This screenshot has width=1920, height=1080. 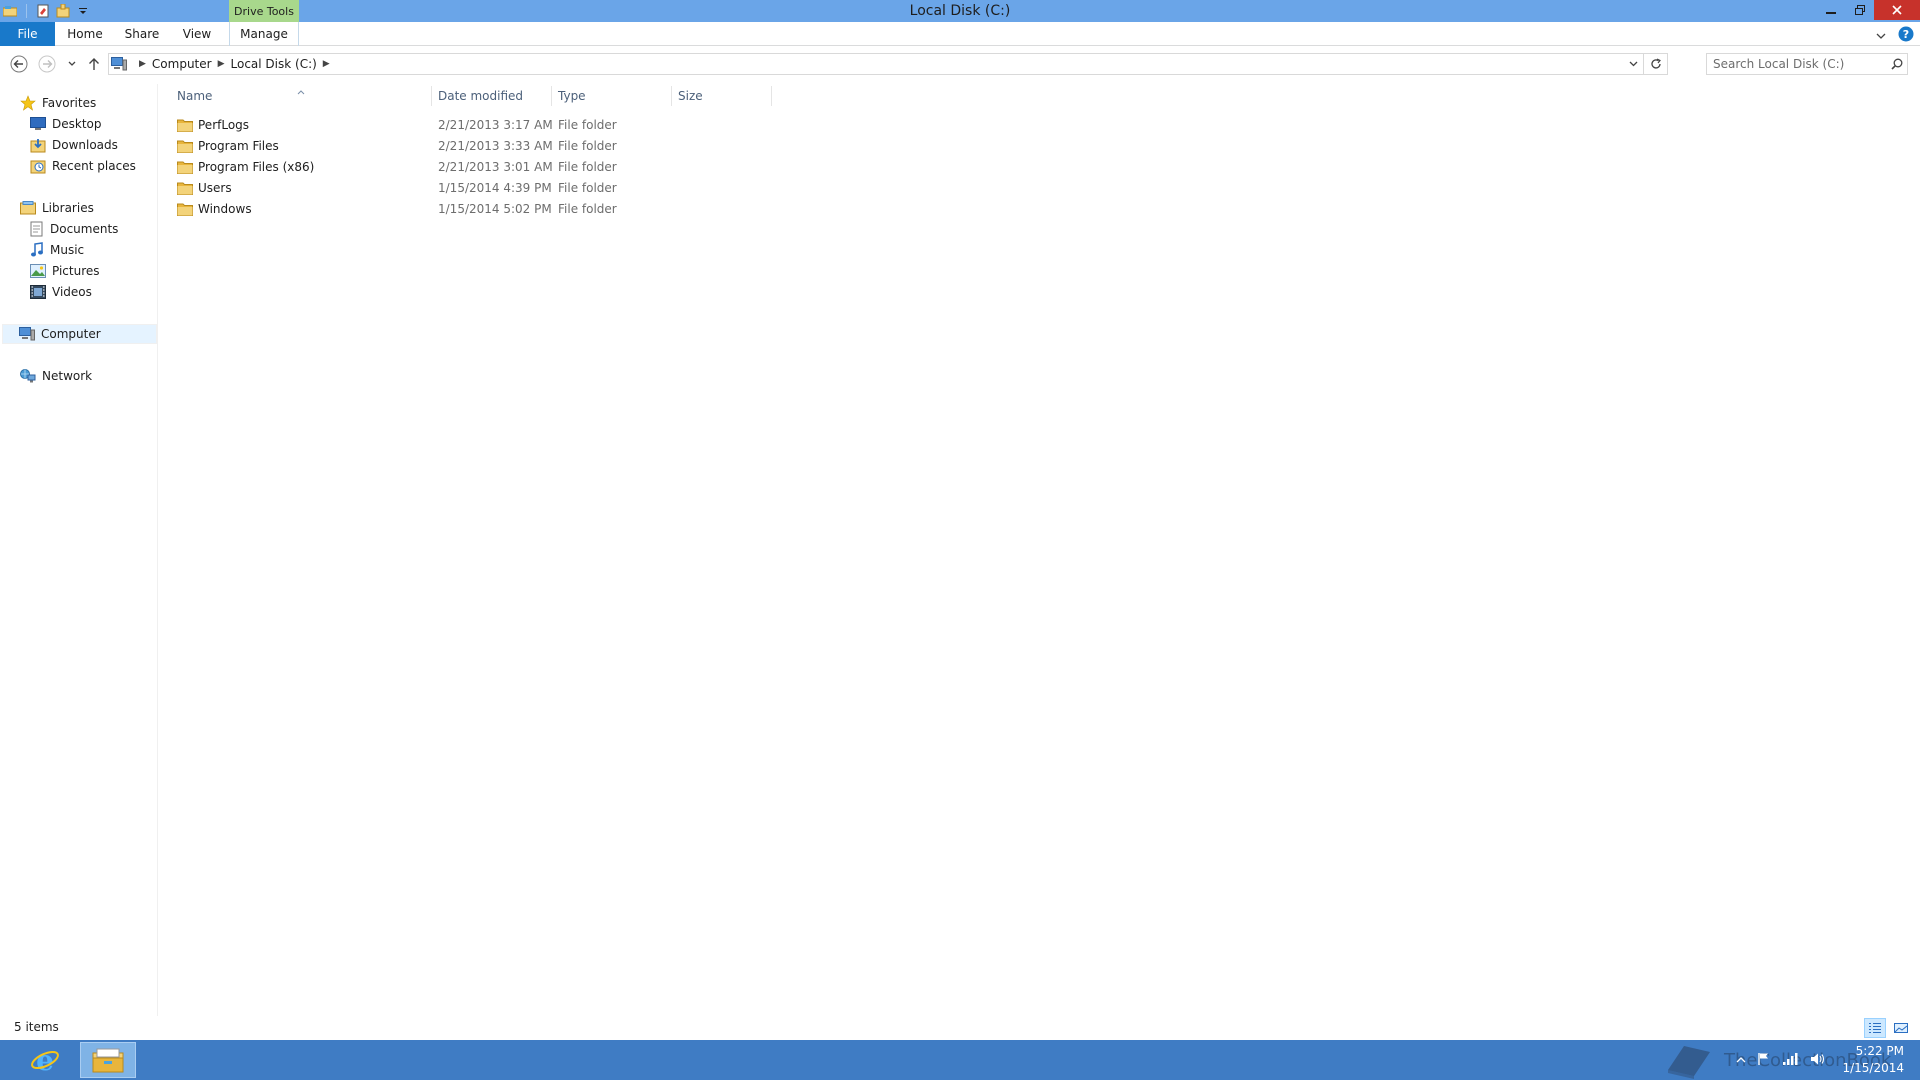 What do you see at coordinates (587, 167) in the screenshot?
I see `file-type: File folder` at bounding box center [587, 167].